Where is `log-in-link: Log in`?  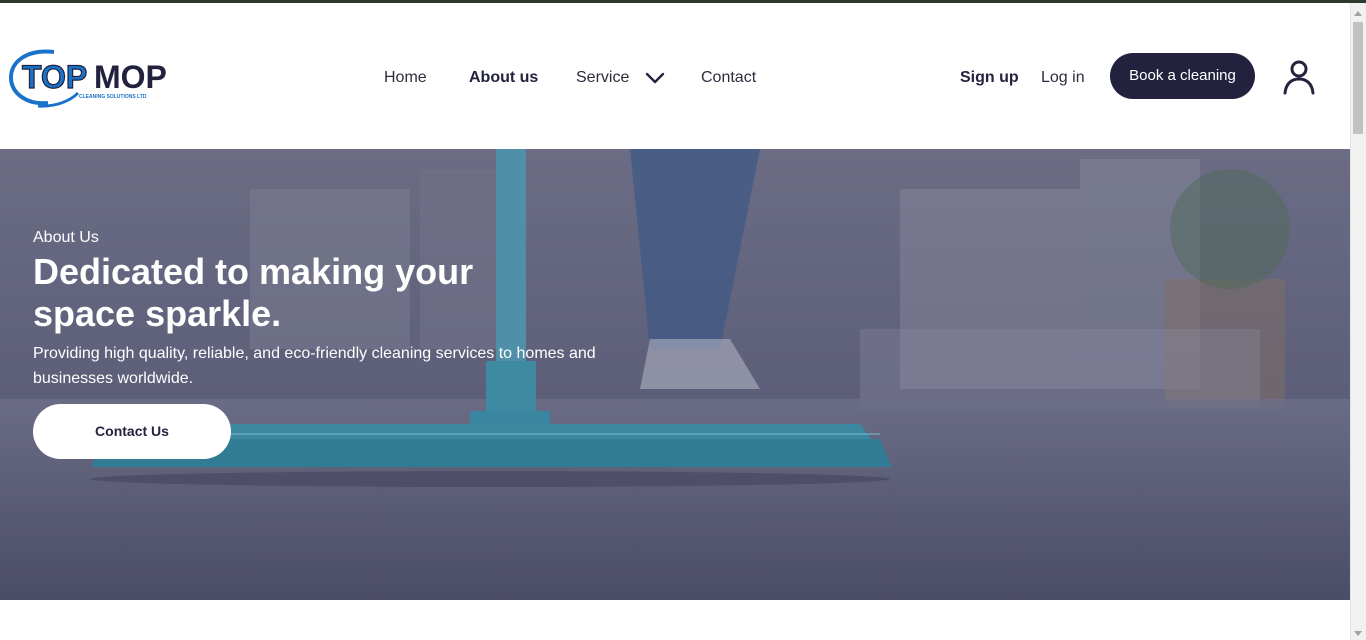 log-in-link: Log in is located at coordinates (1063, 78).